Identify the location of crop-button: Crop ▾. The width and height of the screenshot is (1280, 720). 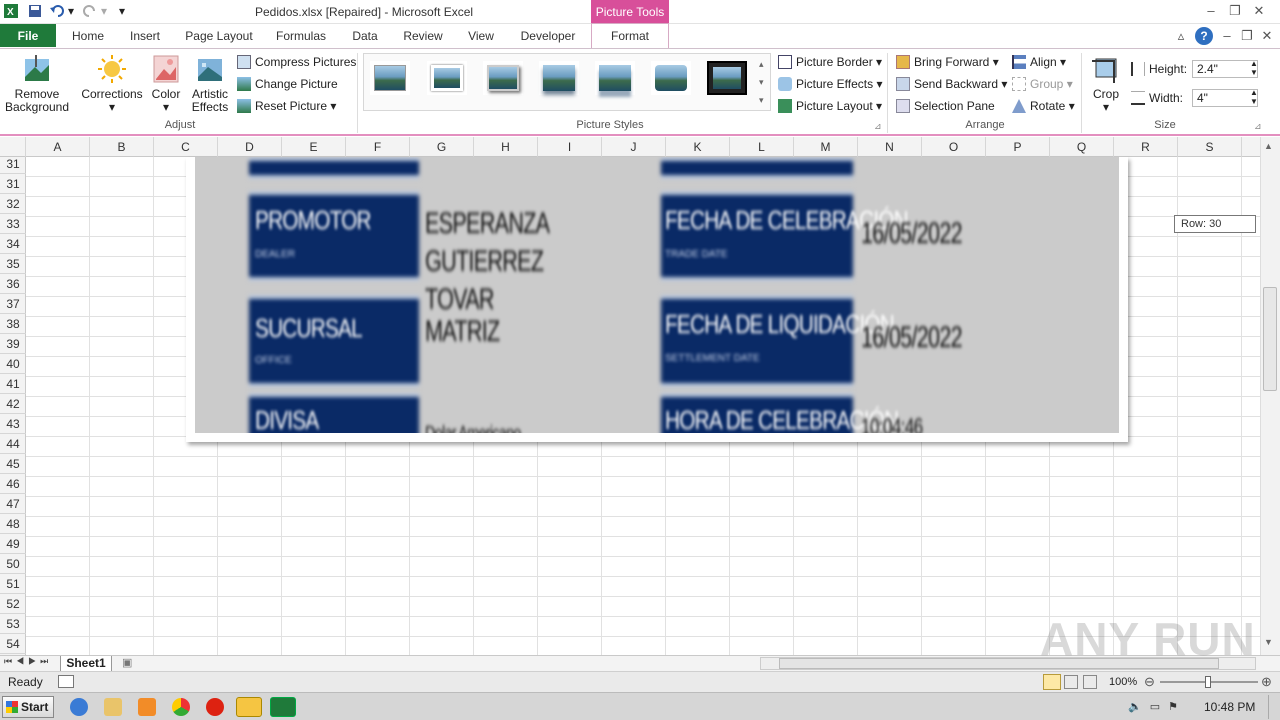
(1106, 82).